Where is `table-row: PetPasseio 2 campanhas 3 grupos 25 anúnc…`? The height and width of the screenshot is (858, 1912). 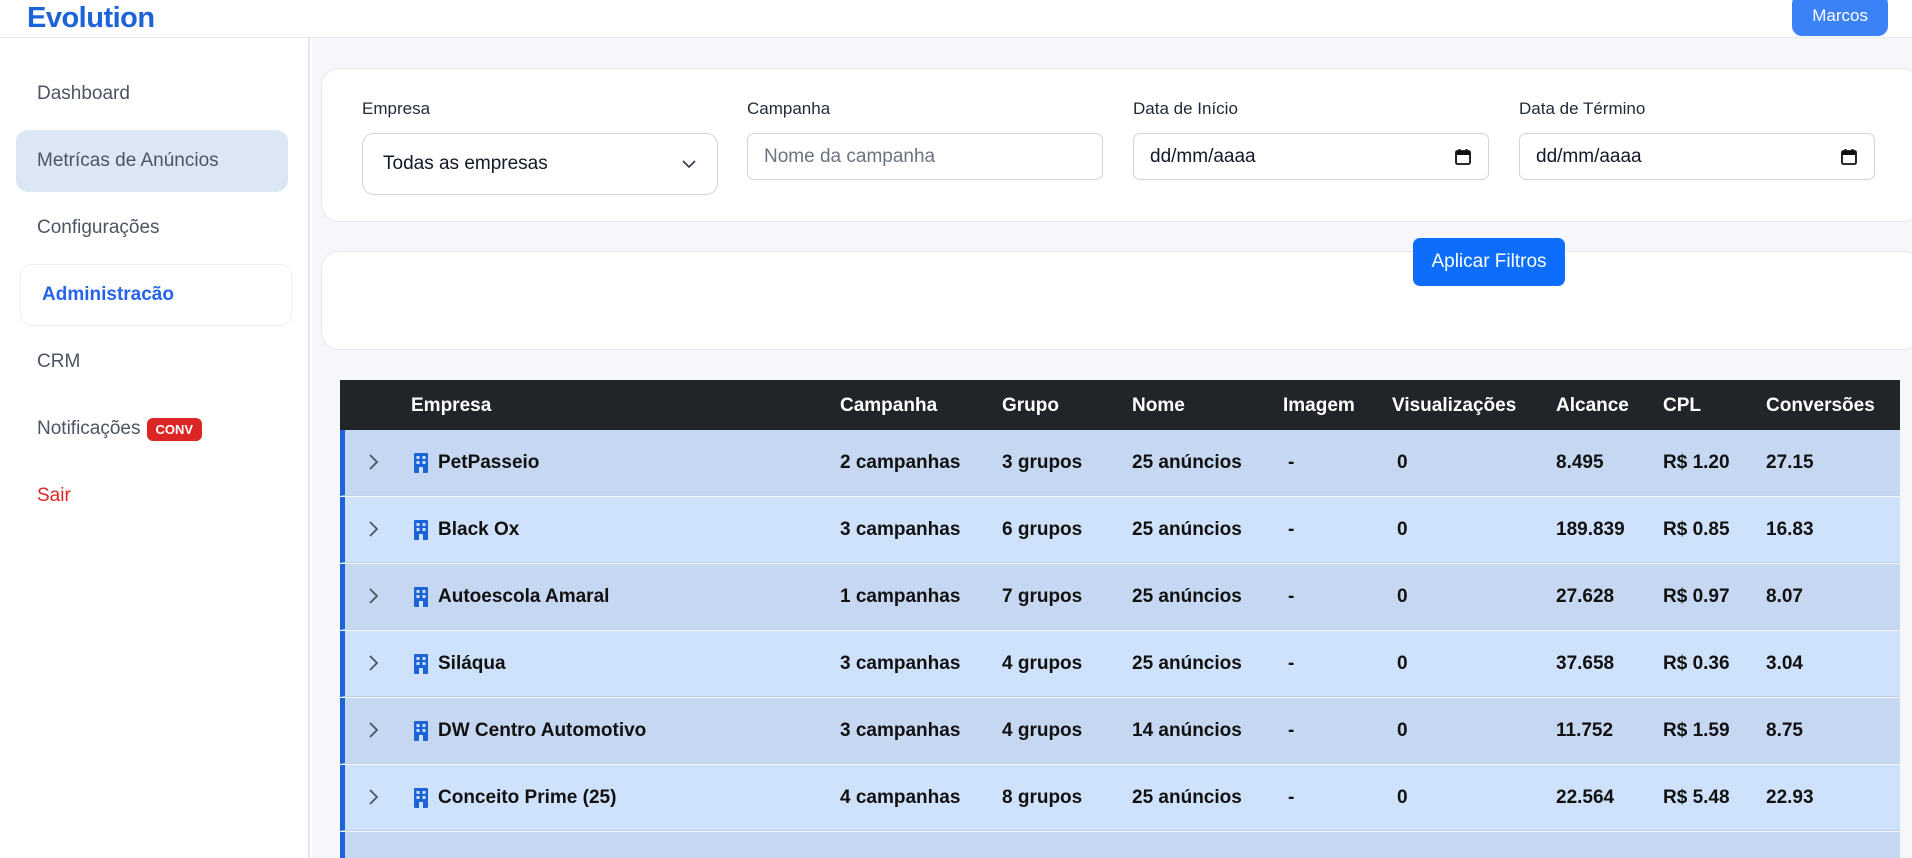 table-row: PetPasseio 2 campanhas 3 grupos 25 anúnc… is located at coordinates (1120, 463).